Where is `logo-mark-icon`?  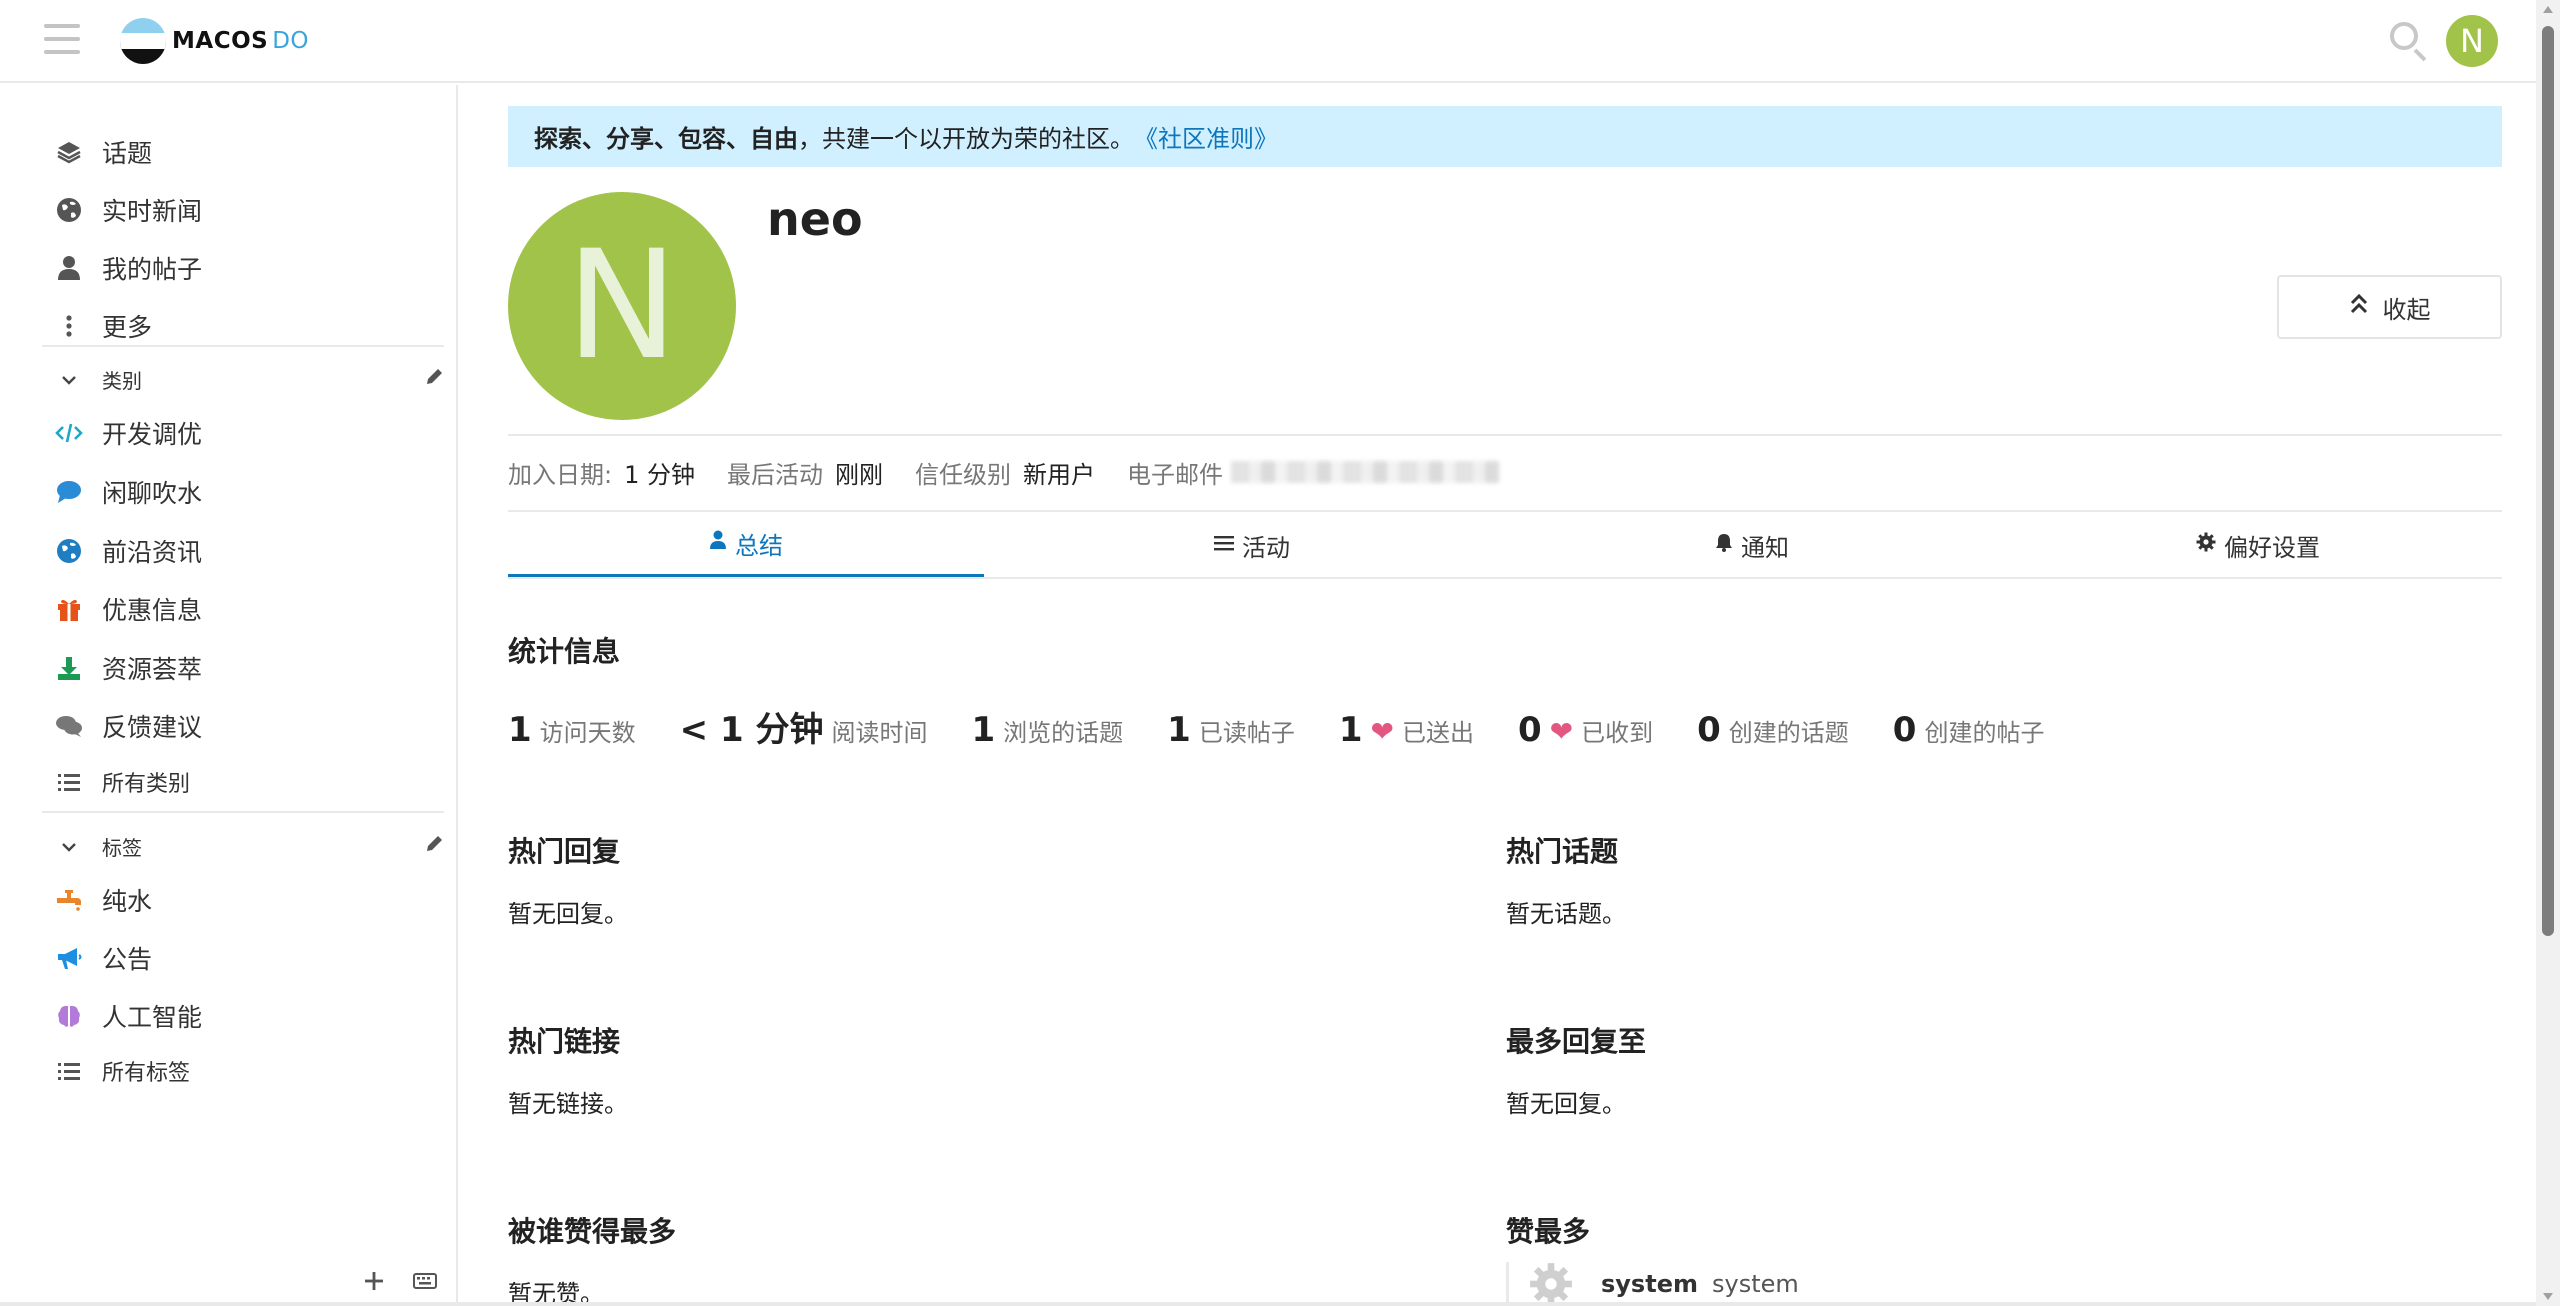 logo-mark-icon is located at coordinates (143, 41).